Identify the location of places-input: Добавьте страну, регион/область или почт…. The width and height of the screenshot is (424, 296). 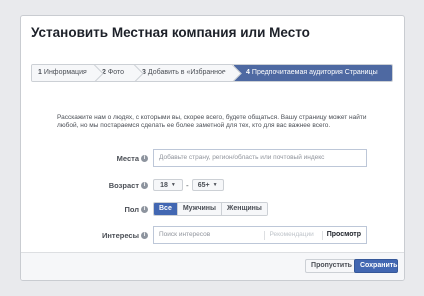
(260, 158).